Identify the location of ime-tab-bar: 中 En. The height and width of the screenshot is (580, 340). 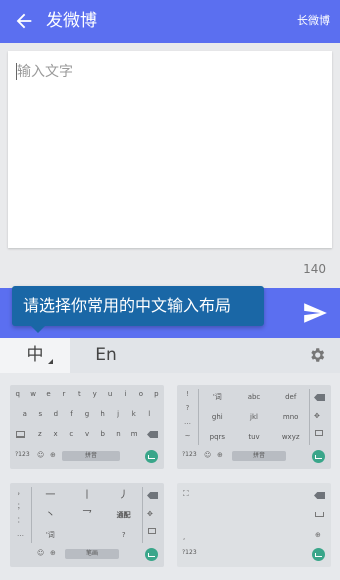
(170, 355).